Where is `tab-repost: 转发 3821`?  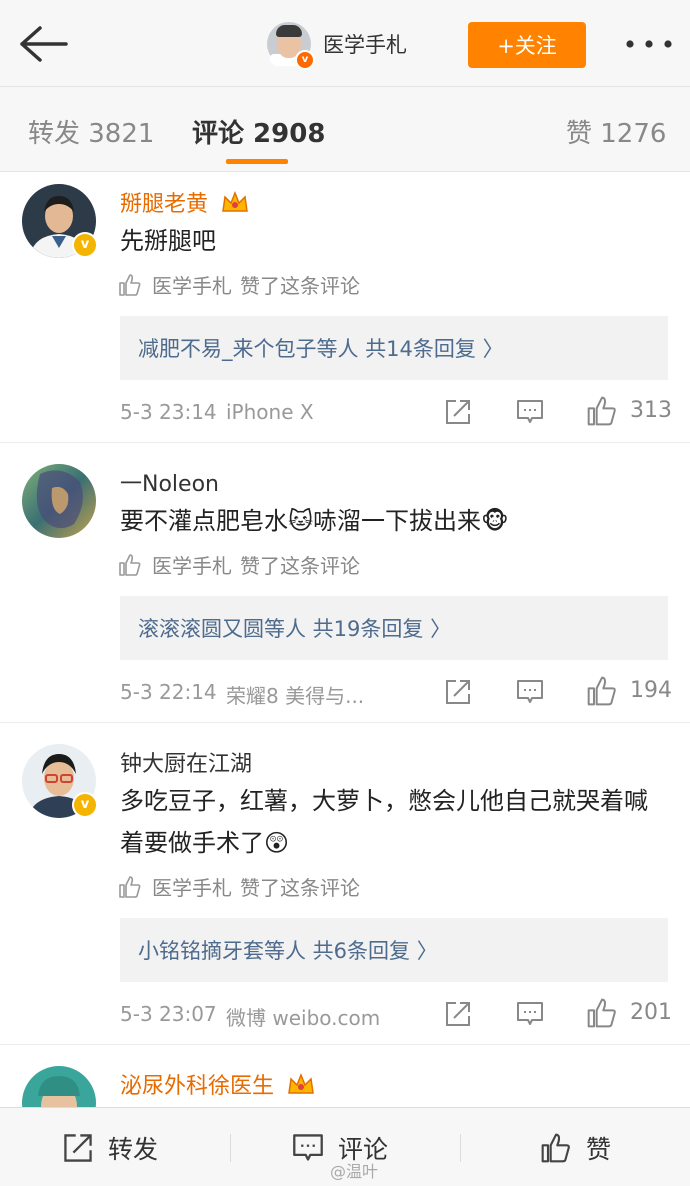 tab-repost: 转发 3821 is located at coordinates (91, 131).